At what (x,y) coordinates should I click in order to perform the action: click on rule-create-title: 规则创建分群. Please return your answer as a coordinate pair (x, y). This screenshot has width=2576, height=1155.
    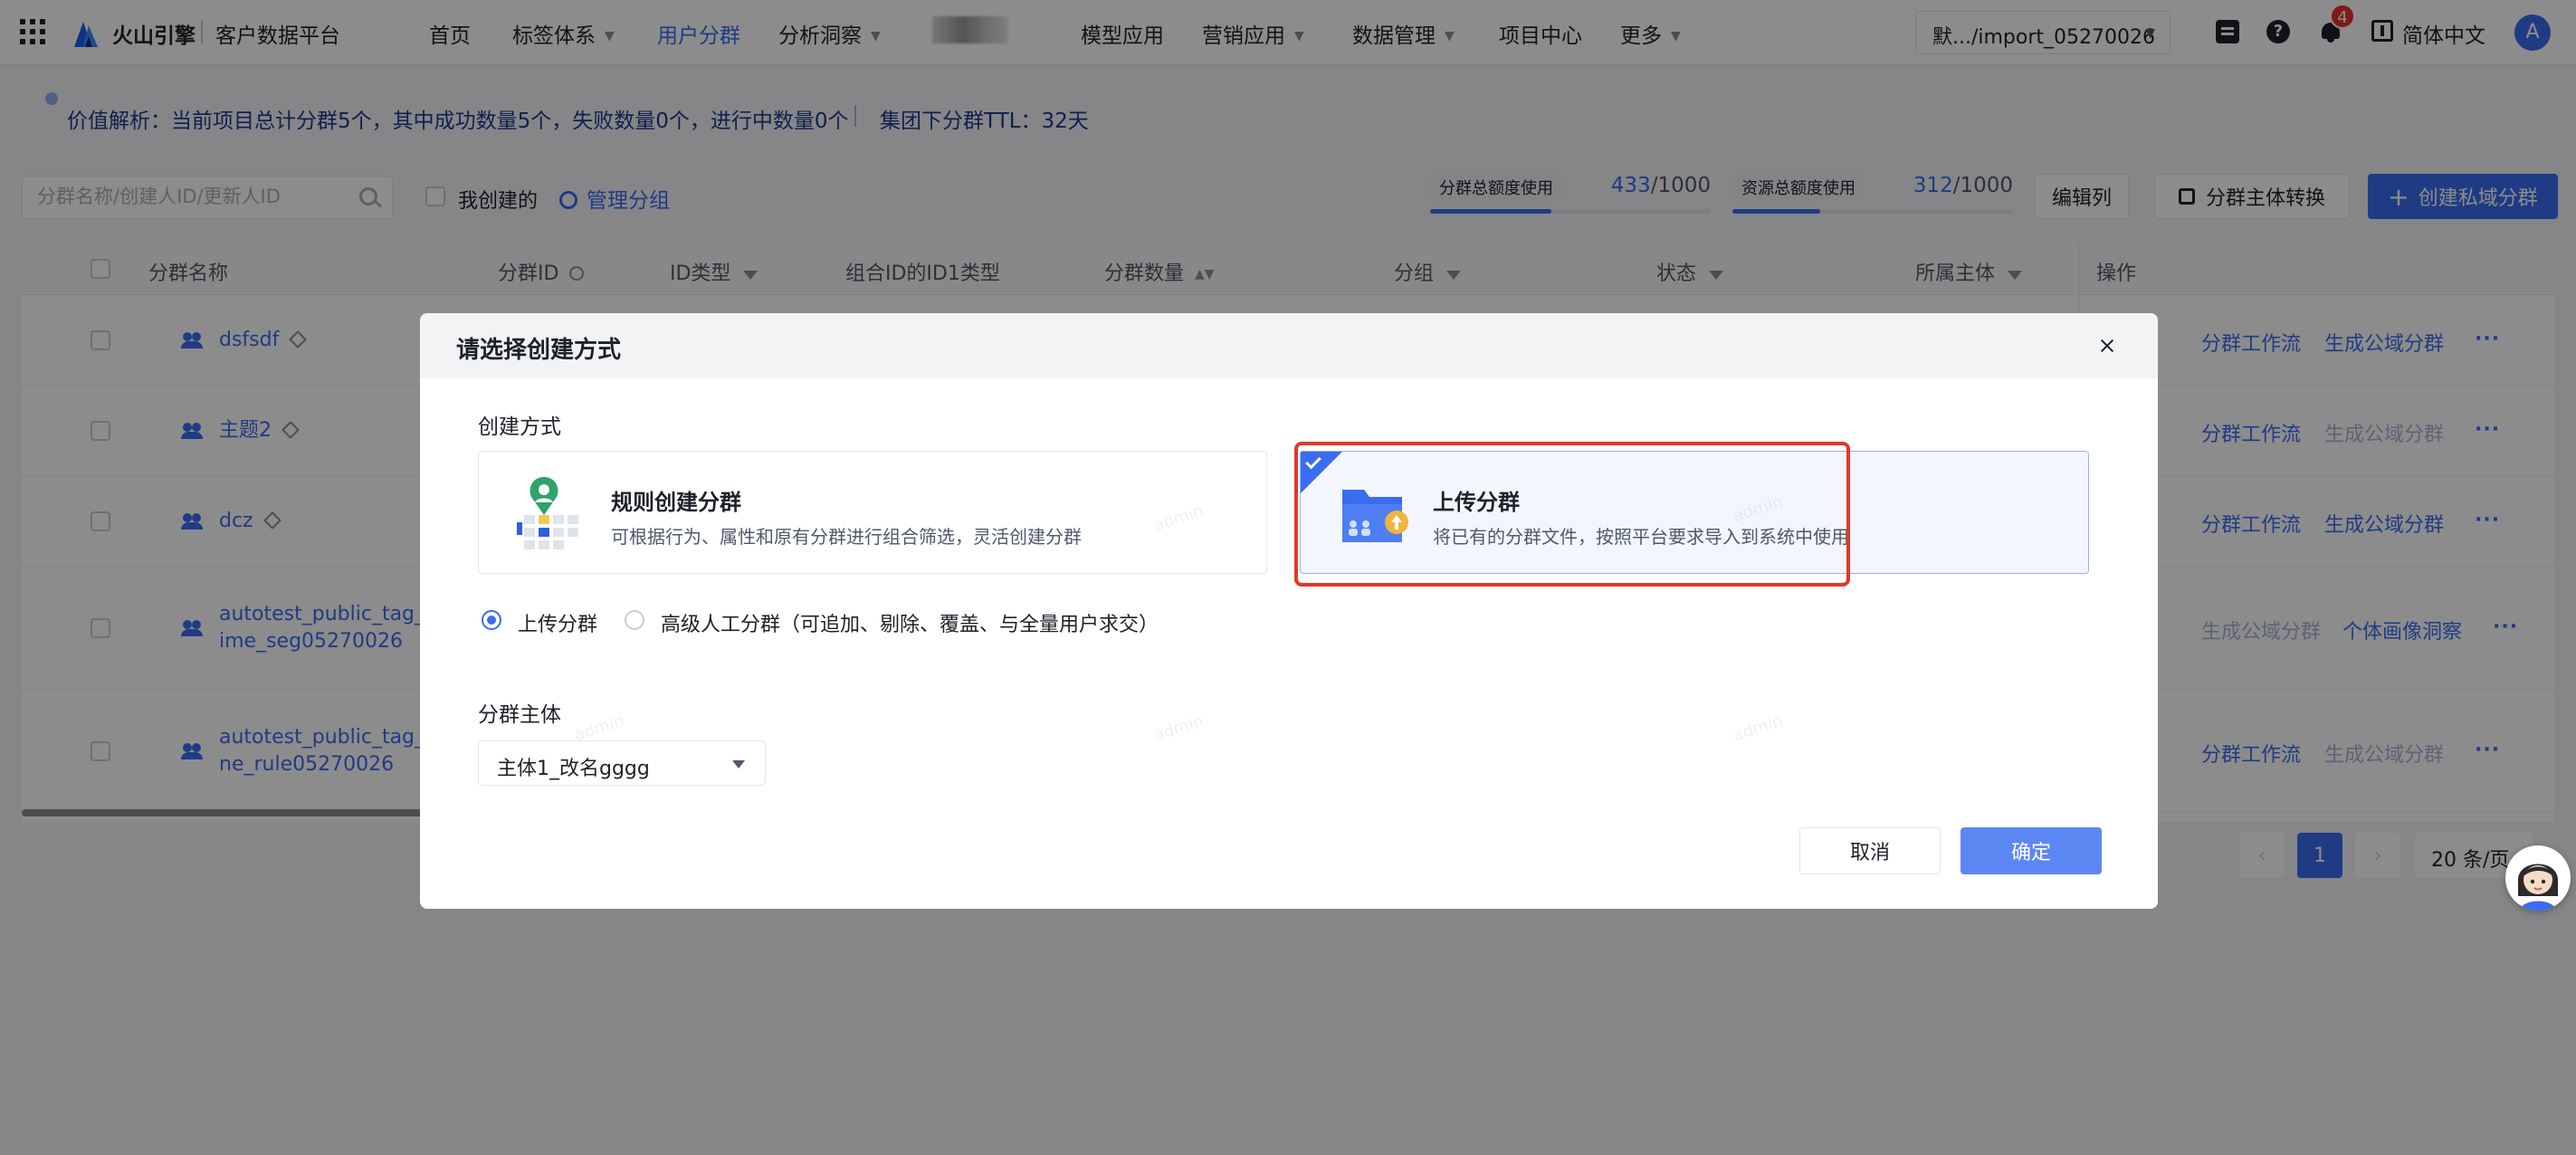
    Looking at the image, I should click on (676, 503).